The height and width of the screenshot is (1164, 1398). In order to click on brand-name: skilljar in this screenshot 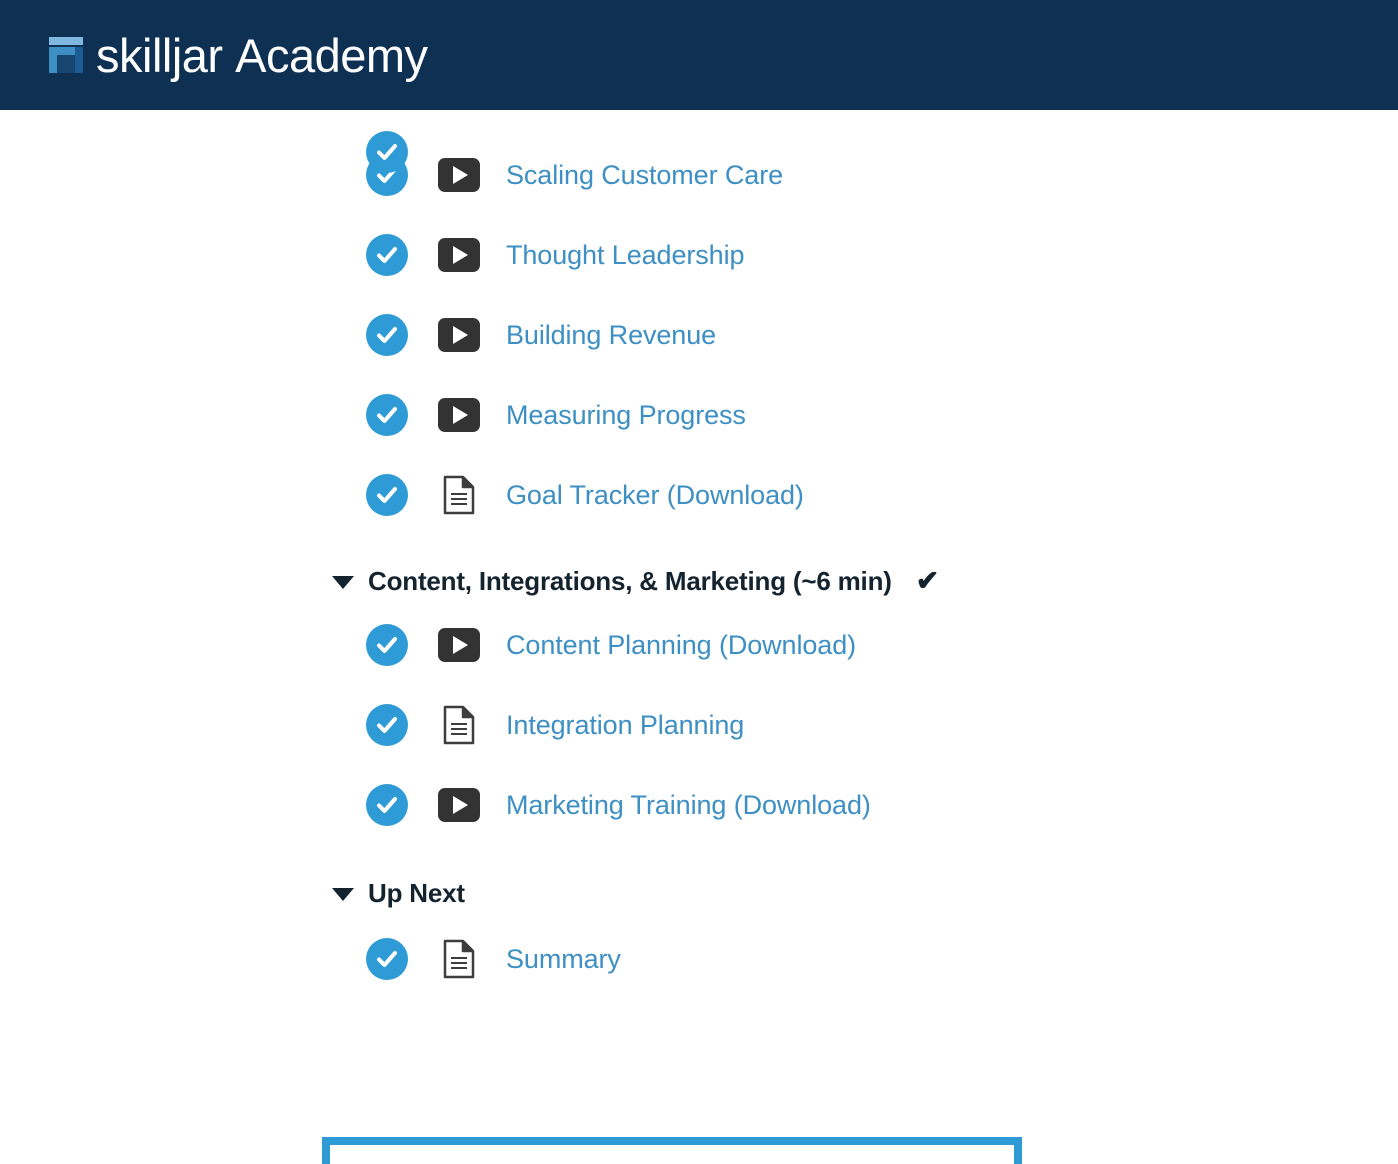, I will do `click(159, 55)`.